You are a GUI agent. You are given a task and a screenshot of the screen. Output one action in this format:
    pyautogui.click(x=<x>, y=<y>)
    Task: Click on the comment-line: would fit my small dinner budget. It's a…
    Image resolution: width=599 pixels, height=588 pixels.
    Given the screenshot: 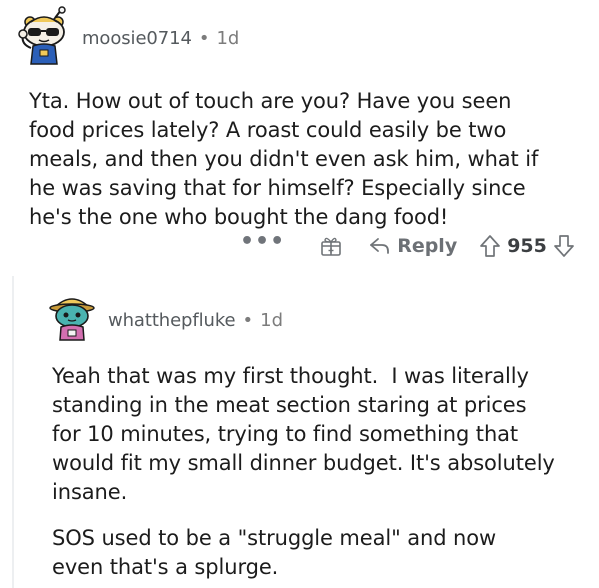 What is the action you would take?
    pyautogui.click(x=303, y=463)
    